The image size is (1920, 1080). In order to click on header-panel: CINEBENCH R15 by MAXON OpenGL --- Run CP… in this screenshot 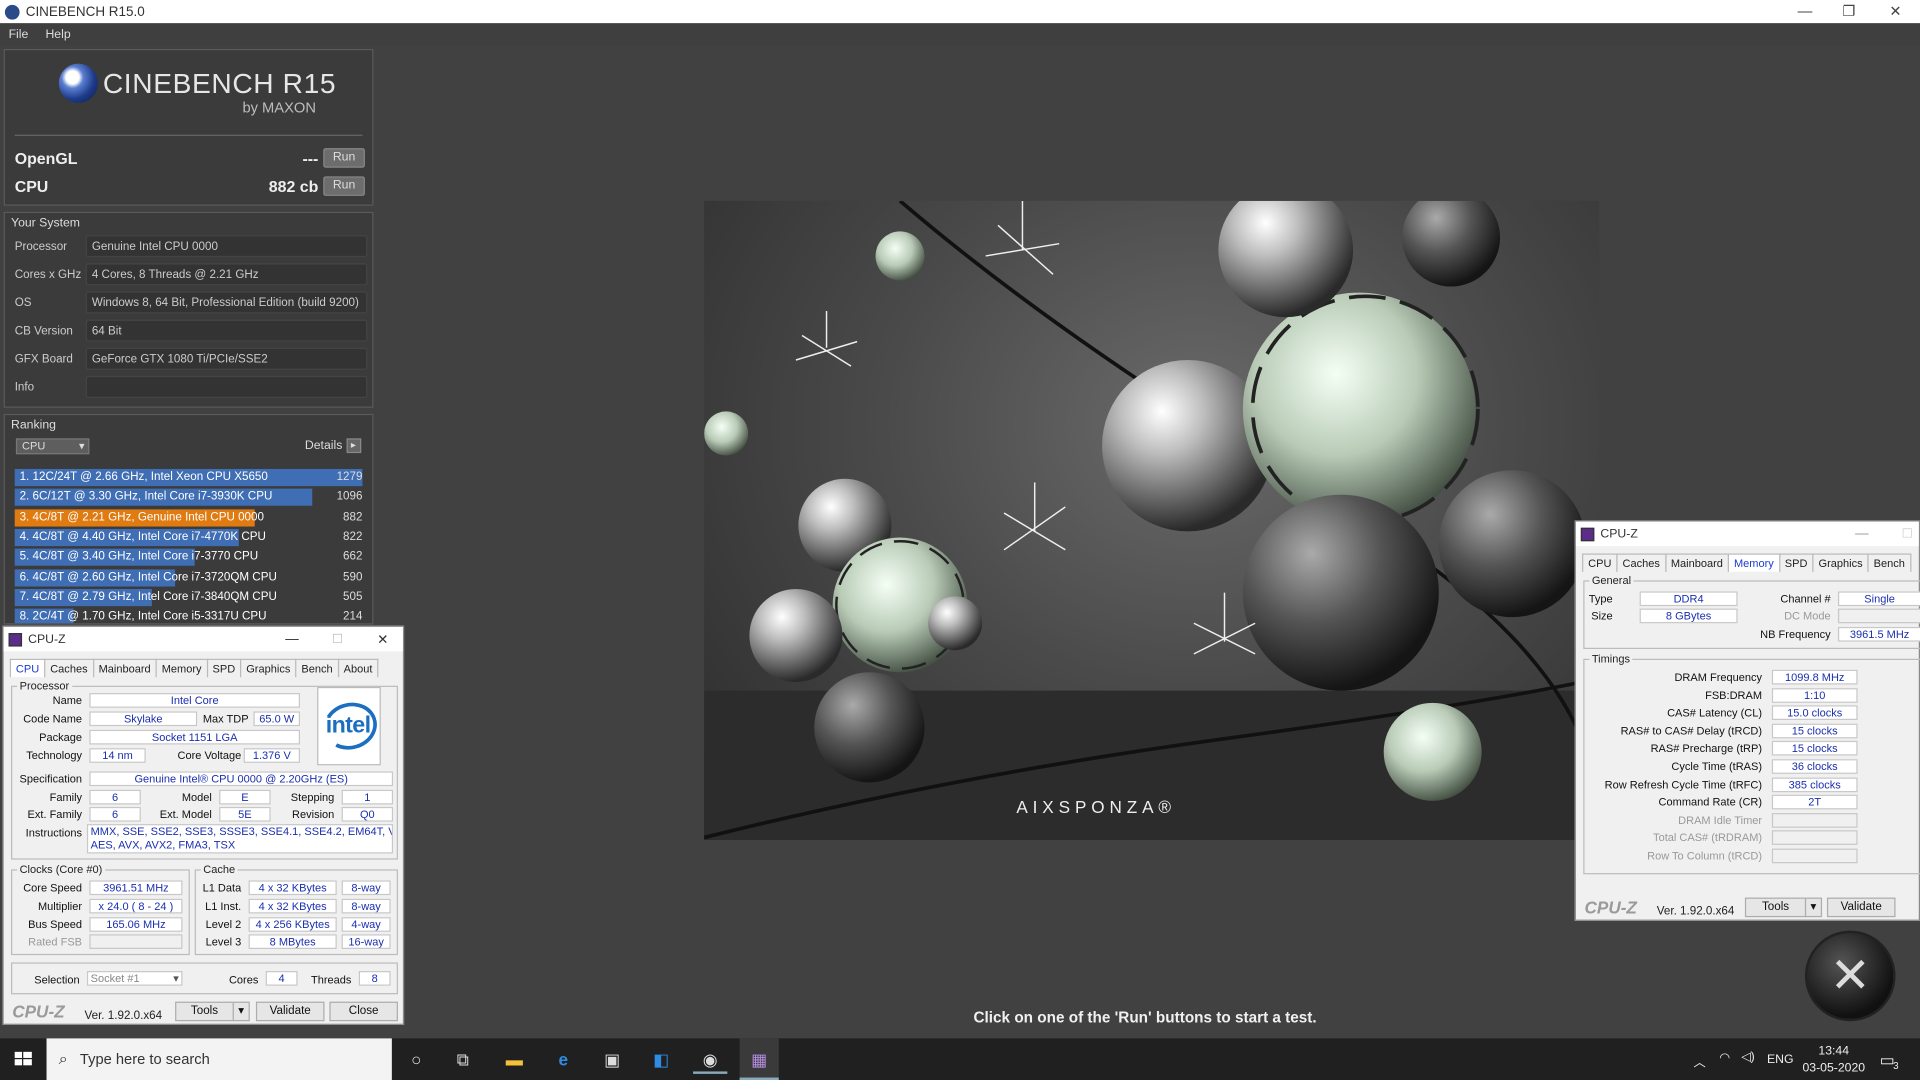, I will do `click(188, 127)`.